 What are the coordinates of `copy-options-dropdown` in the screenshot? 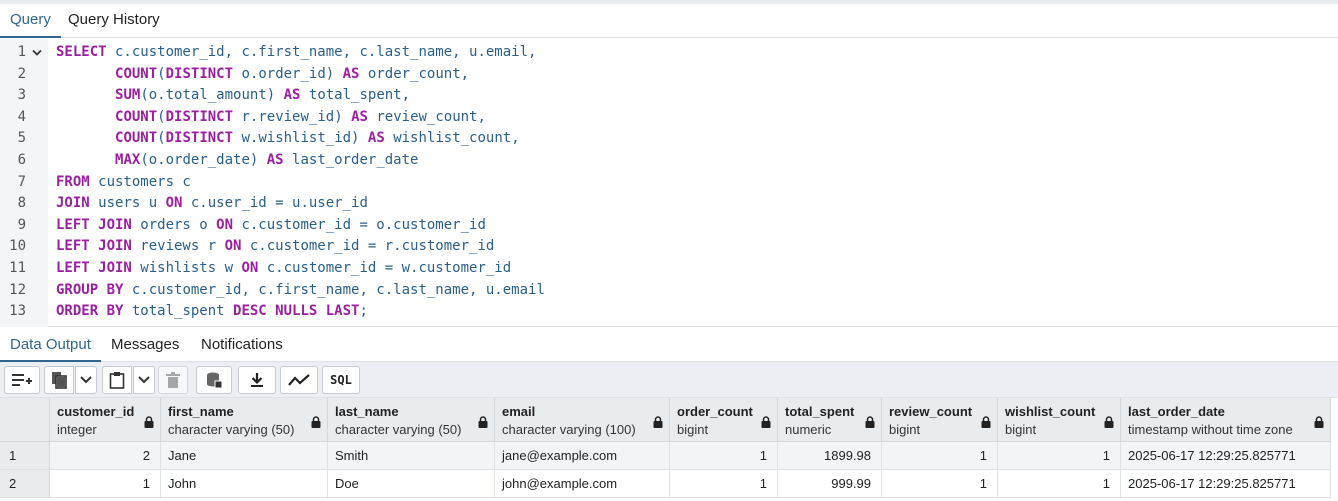 It's located at (86, 380).